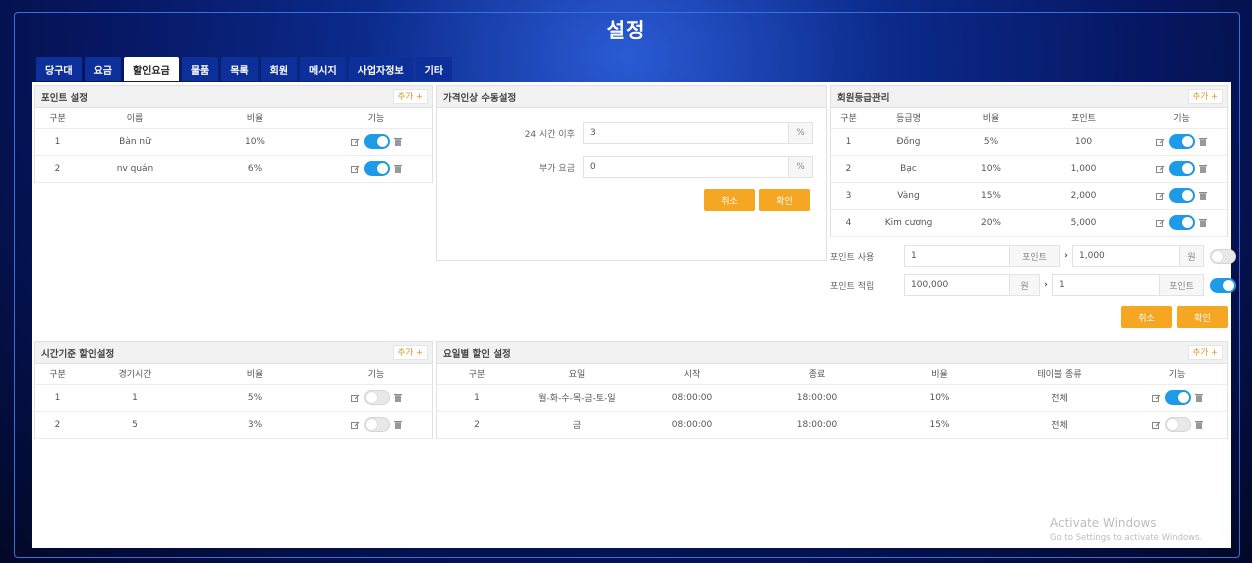  I want to click on point-use-toggle, so click(1223, 256).